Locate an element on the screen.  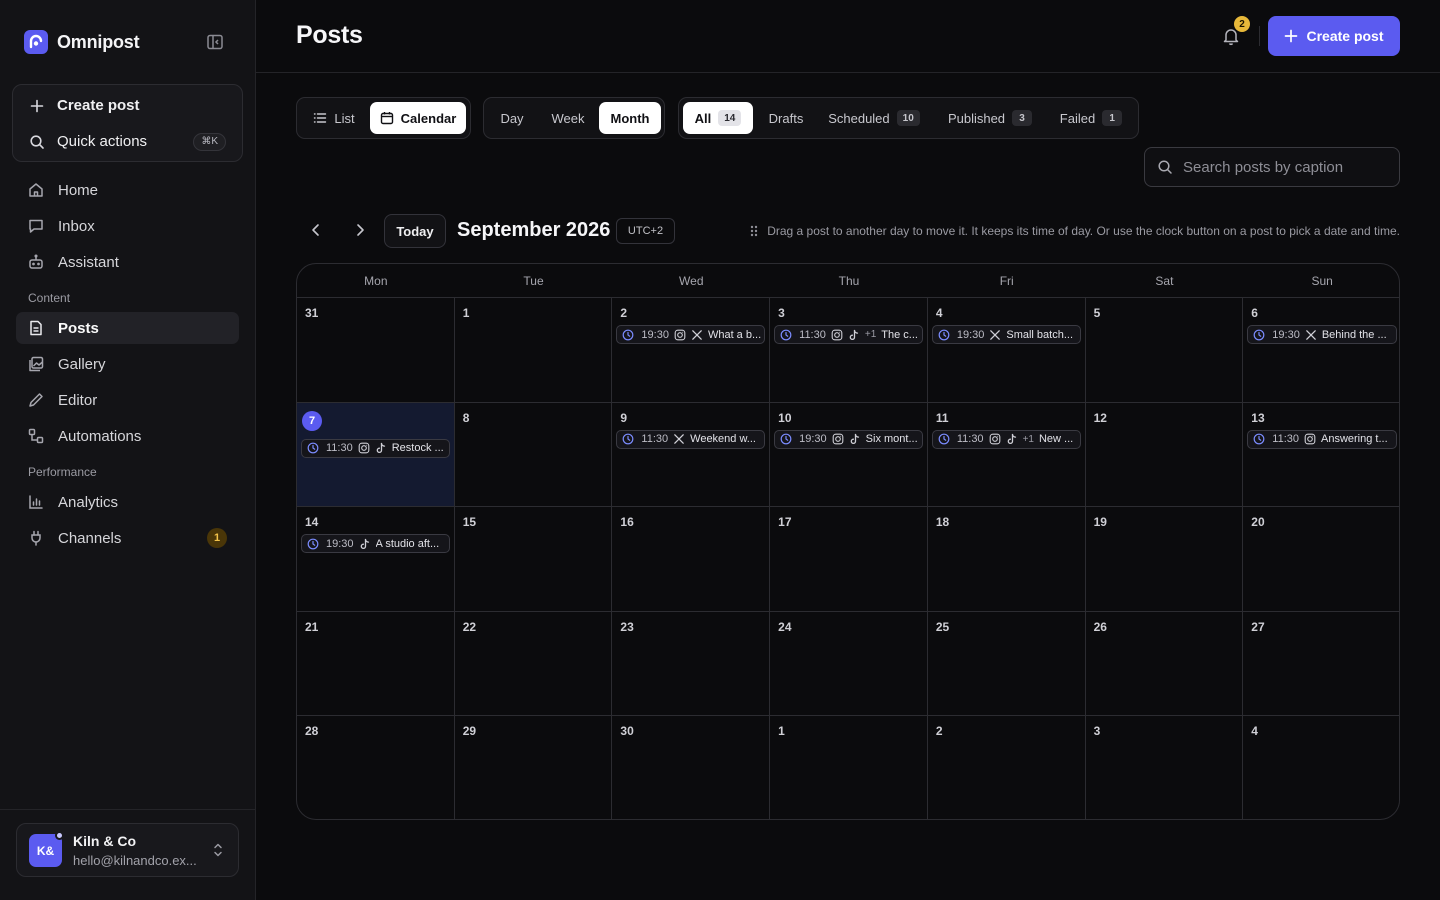
sidebar-item-editor: Editor is located at coordinates (127, 400).